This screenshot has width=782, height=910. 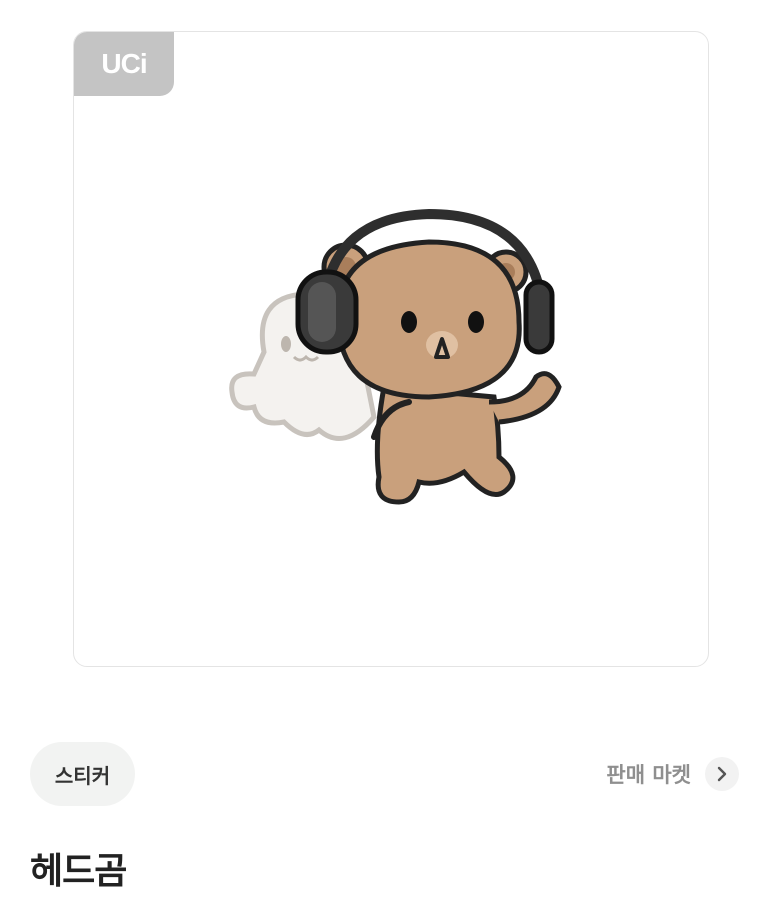 I want to click on sales-market-label: 판매 마켓, so click(x=648, y=775).